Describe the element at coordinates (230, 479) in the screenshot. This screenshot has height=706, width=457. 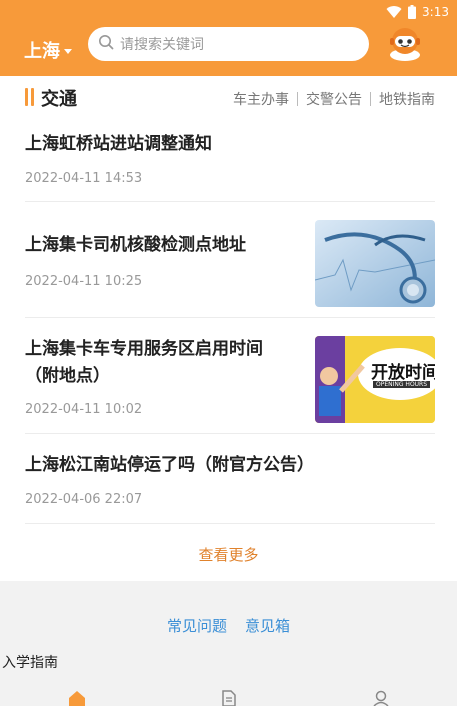
I see `news-item: 上海松江南站停运了吗（附官方公告） 2022-04-06 22:07` at that location.